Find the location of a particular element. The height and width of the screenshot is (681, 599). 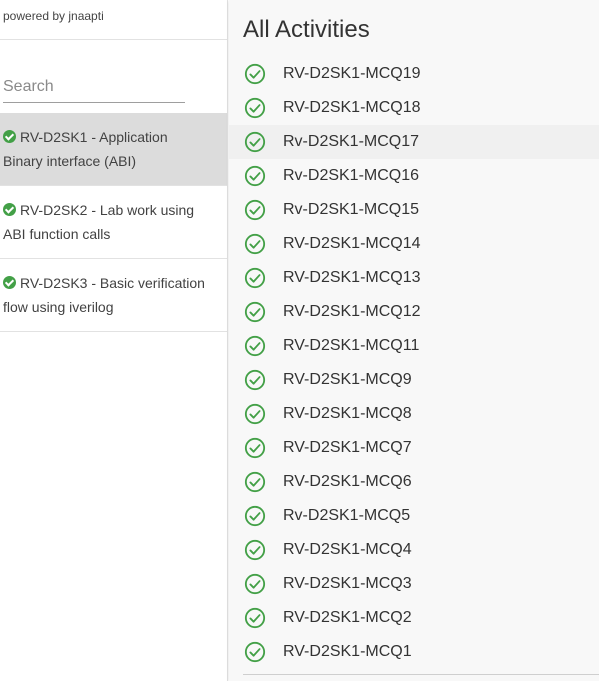

activity-item: RV-D2SK1-MCQ1 is located at coordinates (414, 652).